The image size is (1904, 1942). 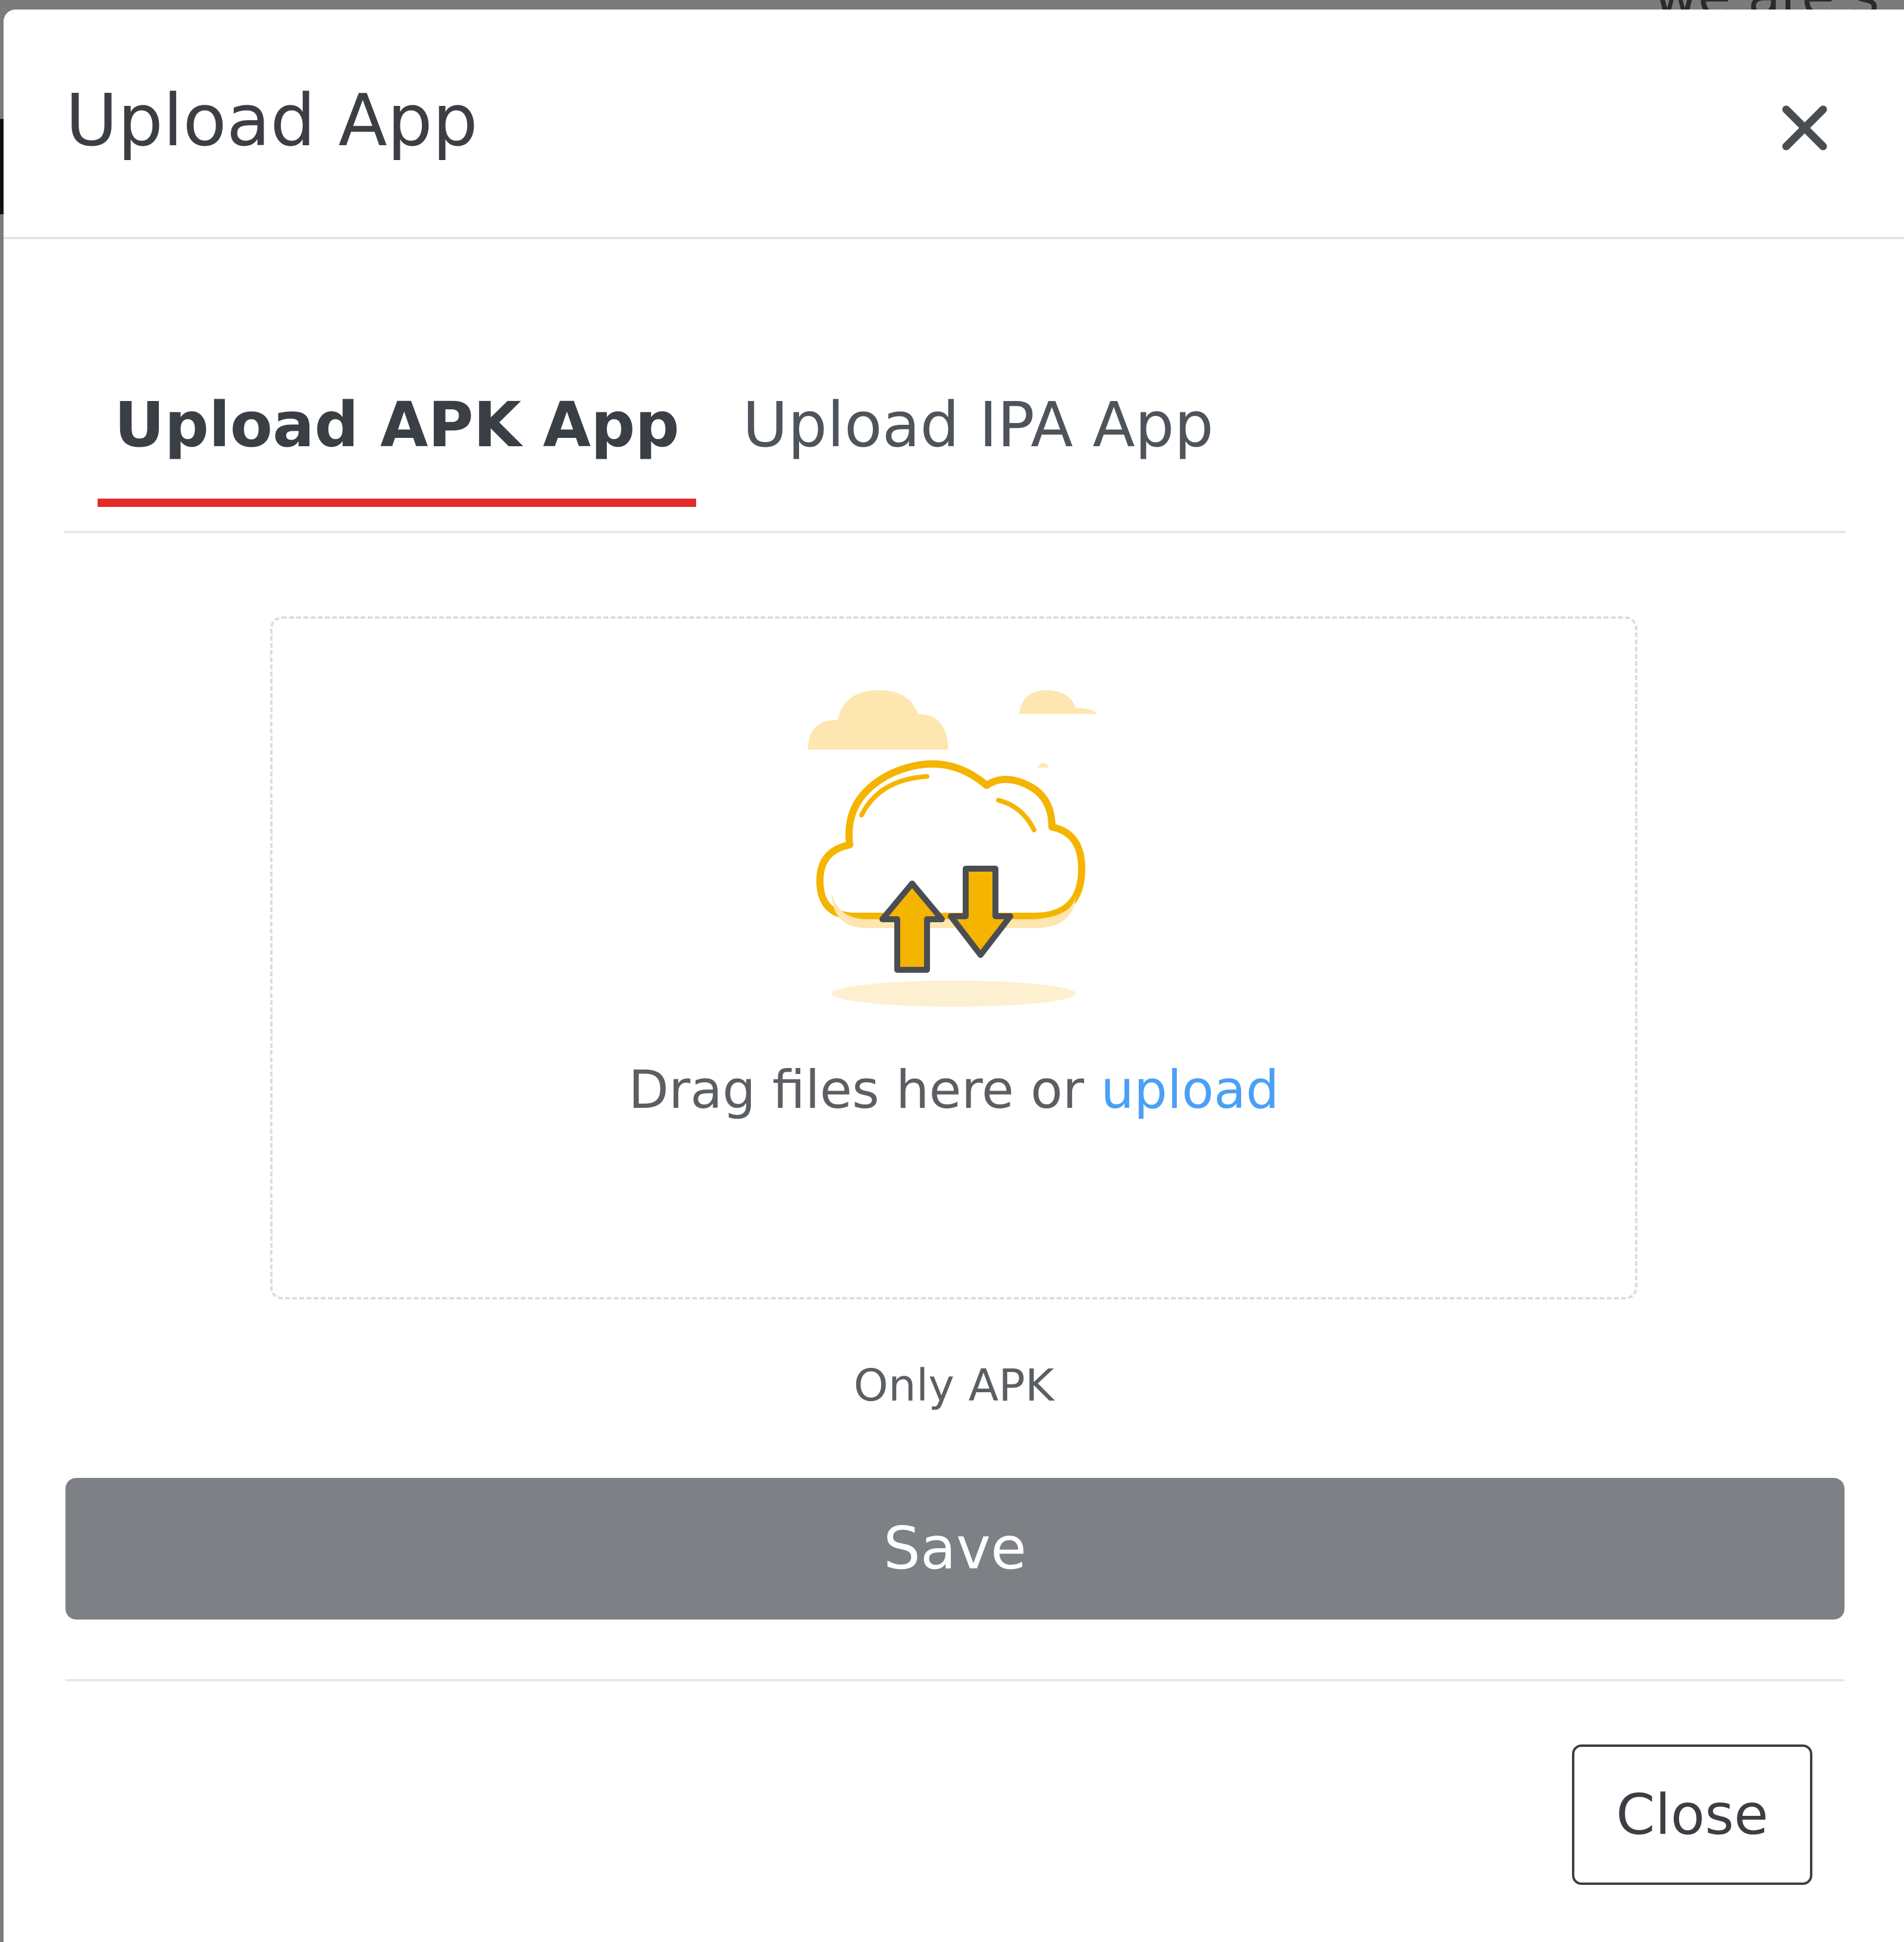 I want to click on tab-upload-apk: Upload APK App, so click(x=397, y=437).